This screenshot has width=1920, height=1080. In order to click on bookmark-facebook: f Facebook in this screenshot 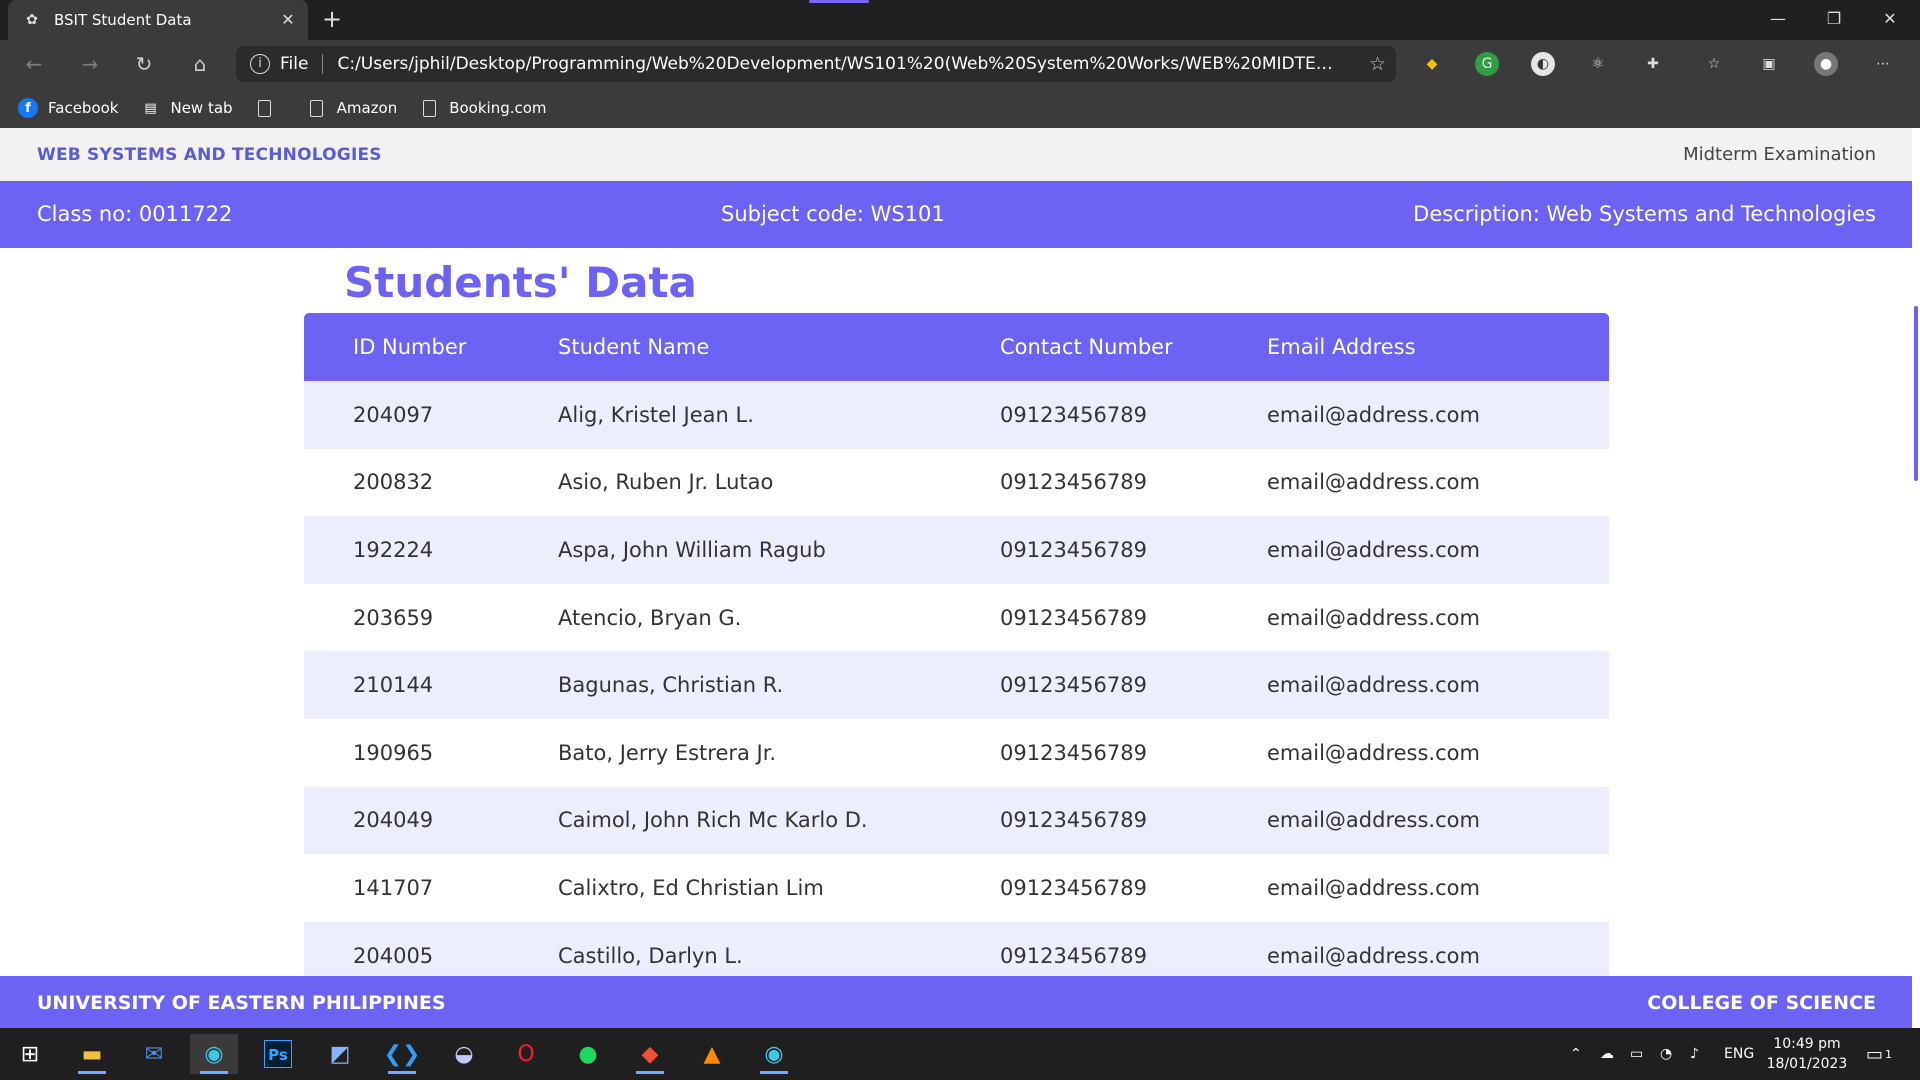, I will do `click(68, 108)`.